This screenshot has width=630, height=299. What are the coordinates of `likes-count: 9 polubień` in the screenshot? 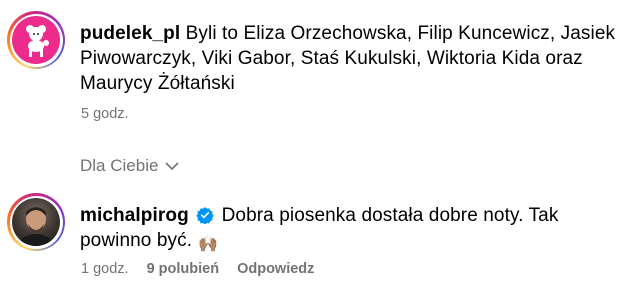 It's located at (183, 269).